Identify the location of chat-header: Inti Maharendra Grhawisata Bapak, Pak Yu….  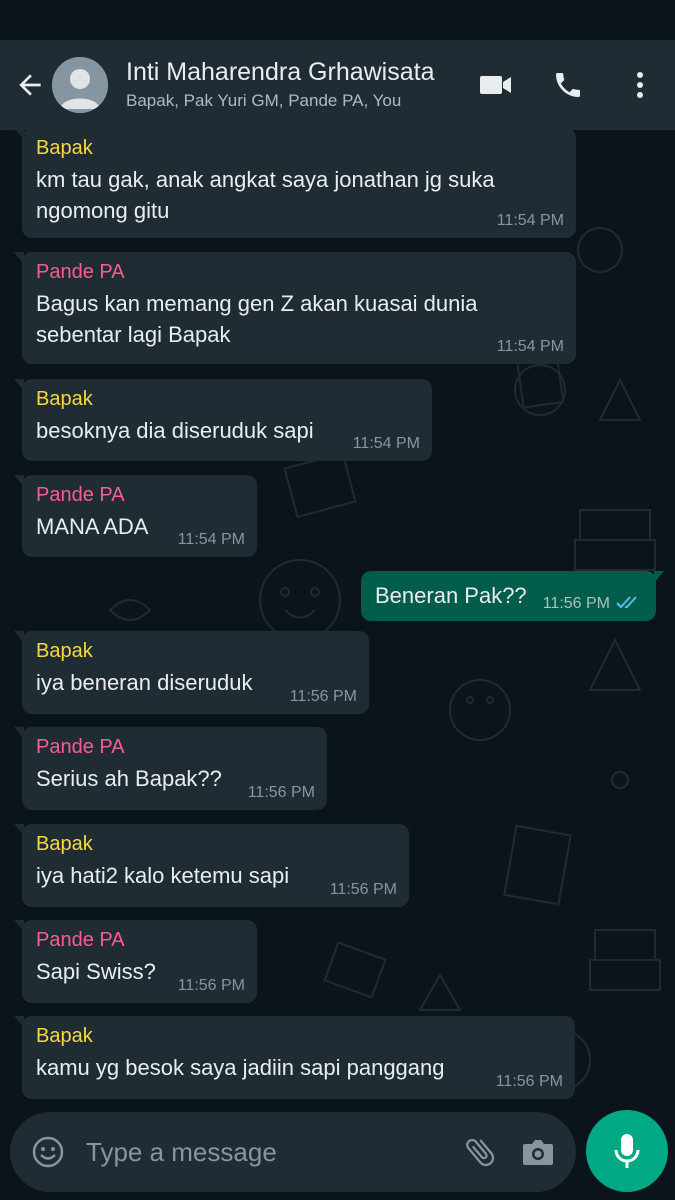
(337, 85).